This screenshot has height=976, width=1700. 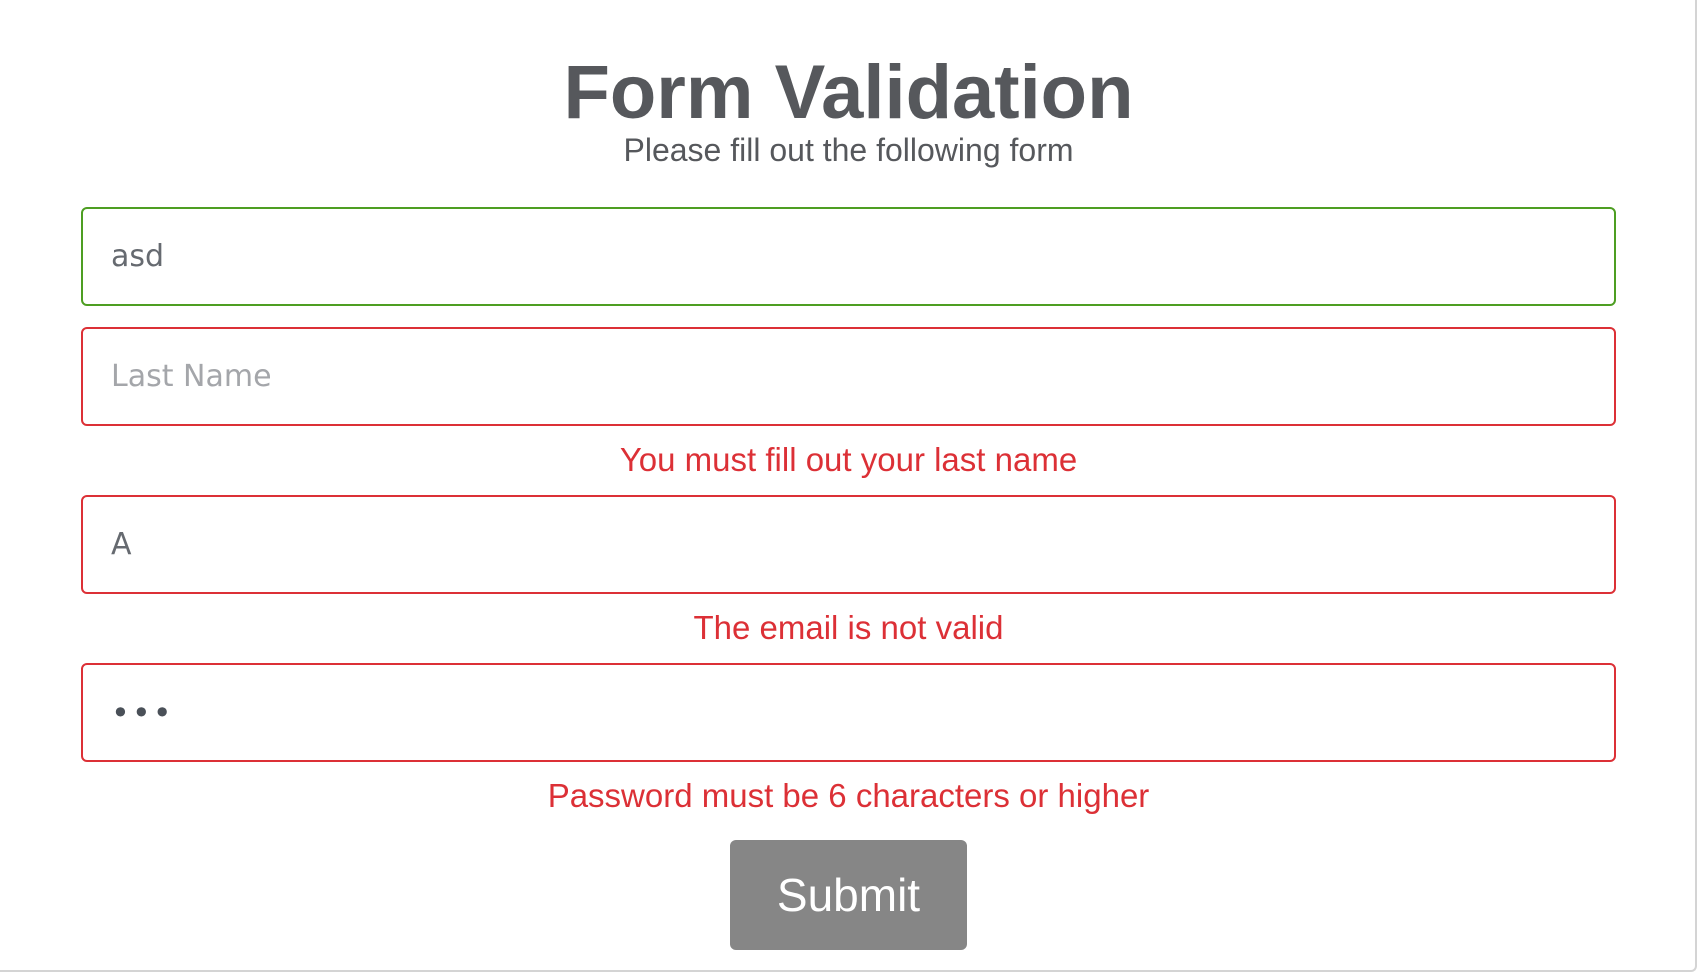 What do you see at coordinates (848, 150) in the screenshot?
I see `page-subtitle: Please fill out the following form` at bounding box center [848, 150].